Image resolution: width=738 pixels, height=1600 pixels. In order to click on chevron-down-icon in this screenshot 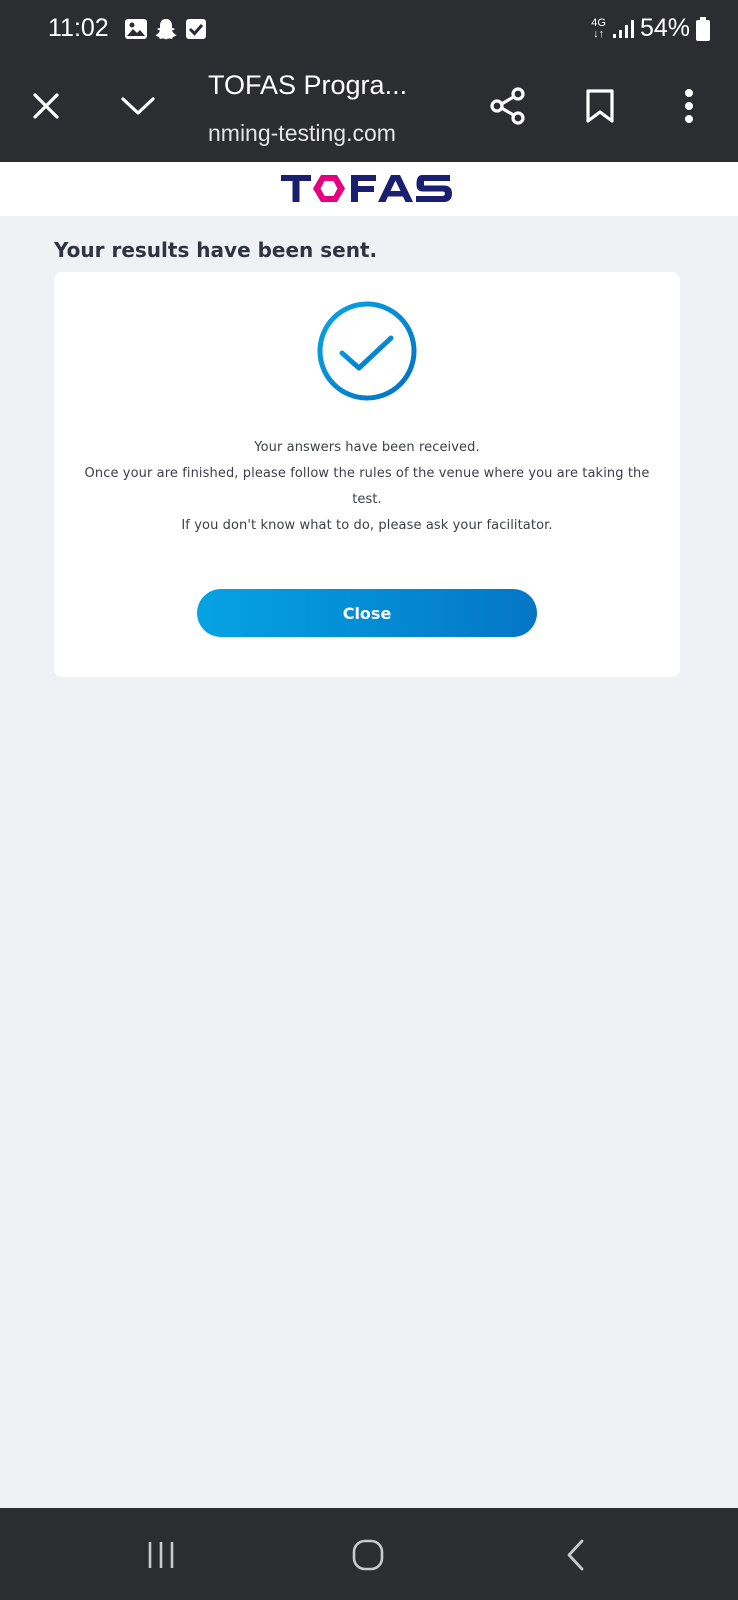, I will do `click(138, 106)`.